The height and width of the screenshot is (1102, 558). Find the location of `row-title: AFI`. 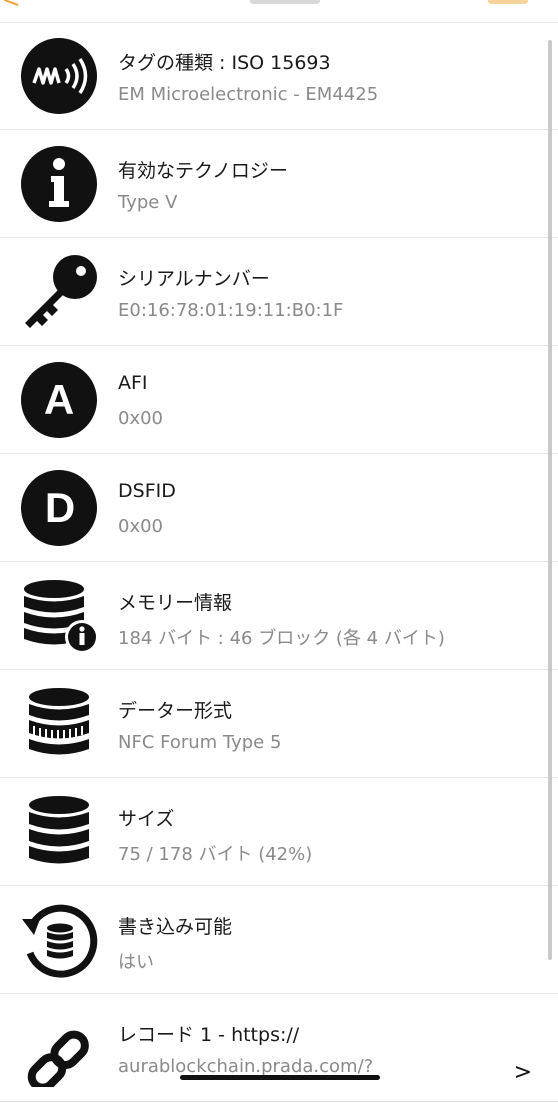

row-title: AFI is located at coordinates (133, 383).